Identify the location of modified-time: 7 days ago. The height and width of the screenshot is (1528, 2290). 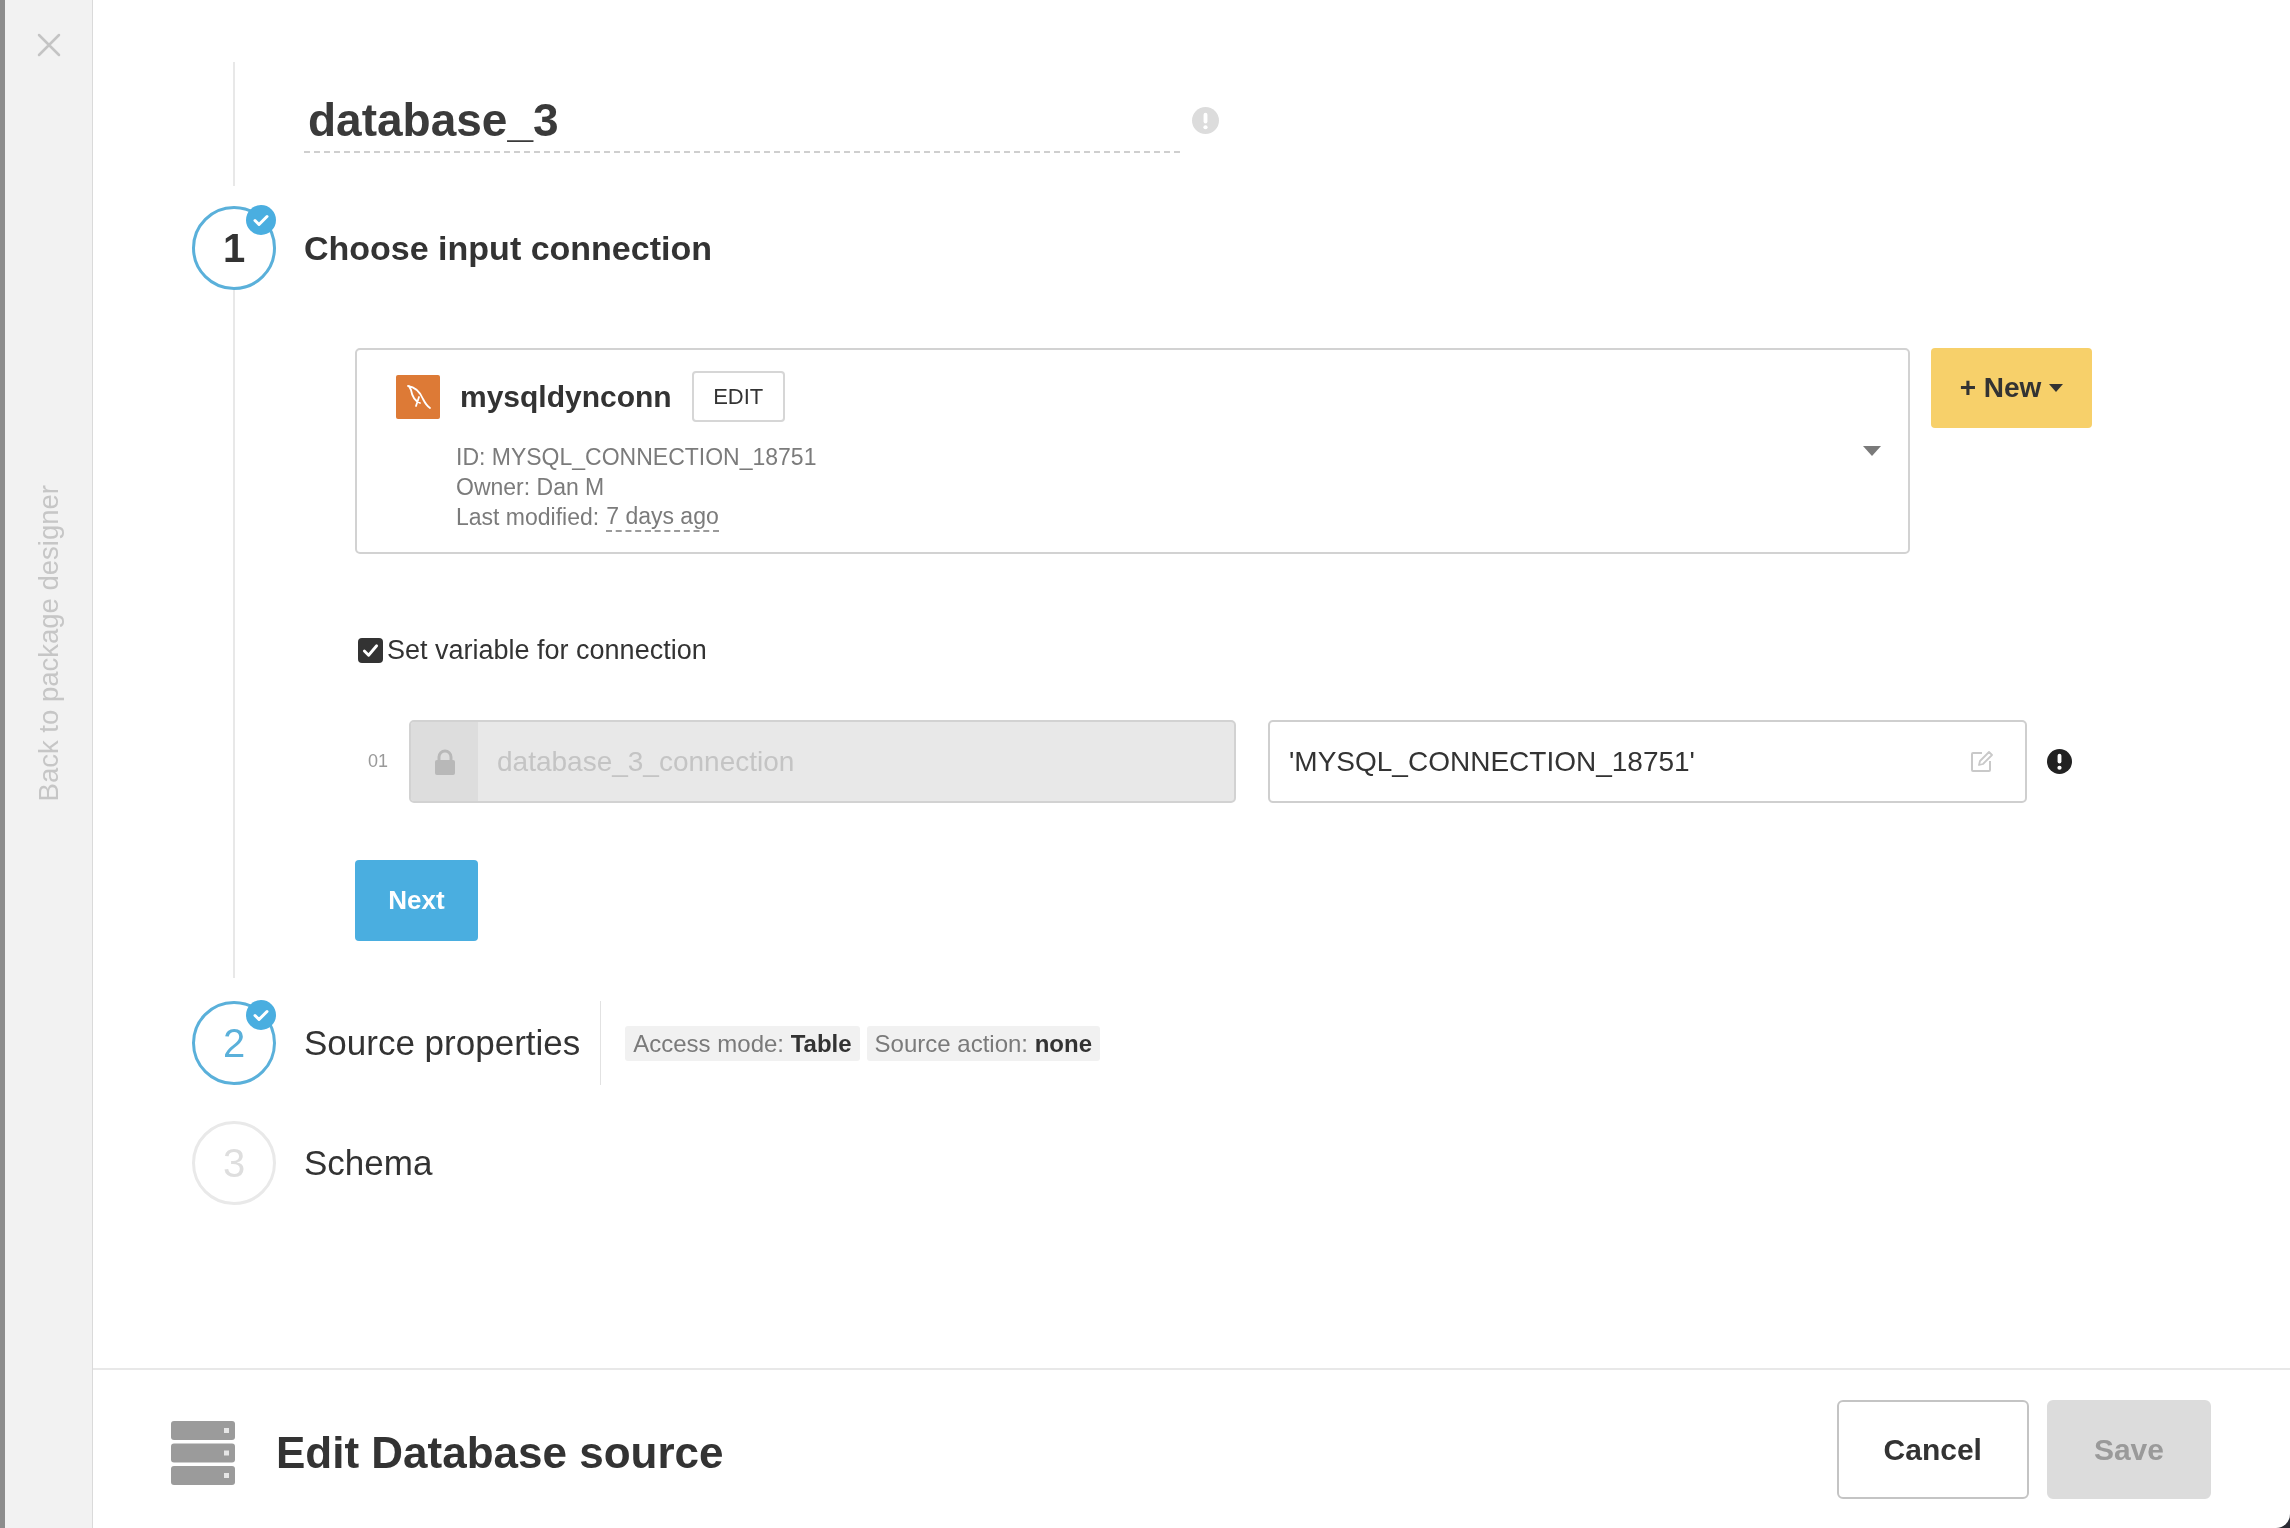
(662, 517).